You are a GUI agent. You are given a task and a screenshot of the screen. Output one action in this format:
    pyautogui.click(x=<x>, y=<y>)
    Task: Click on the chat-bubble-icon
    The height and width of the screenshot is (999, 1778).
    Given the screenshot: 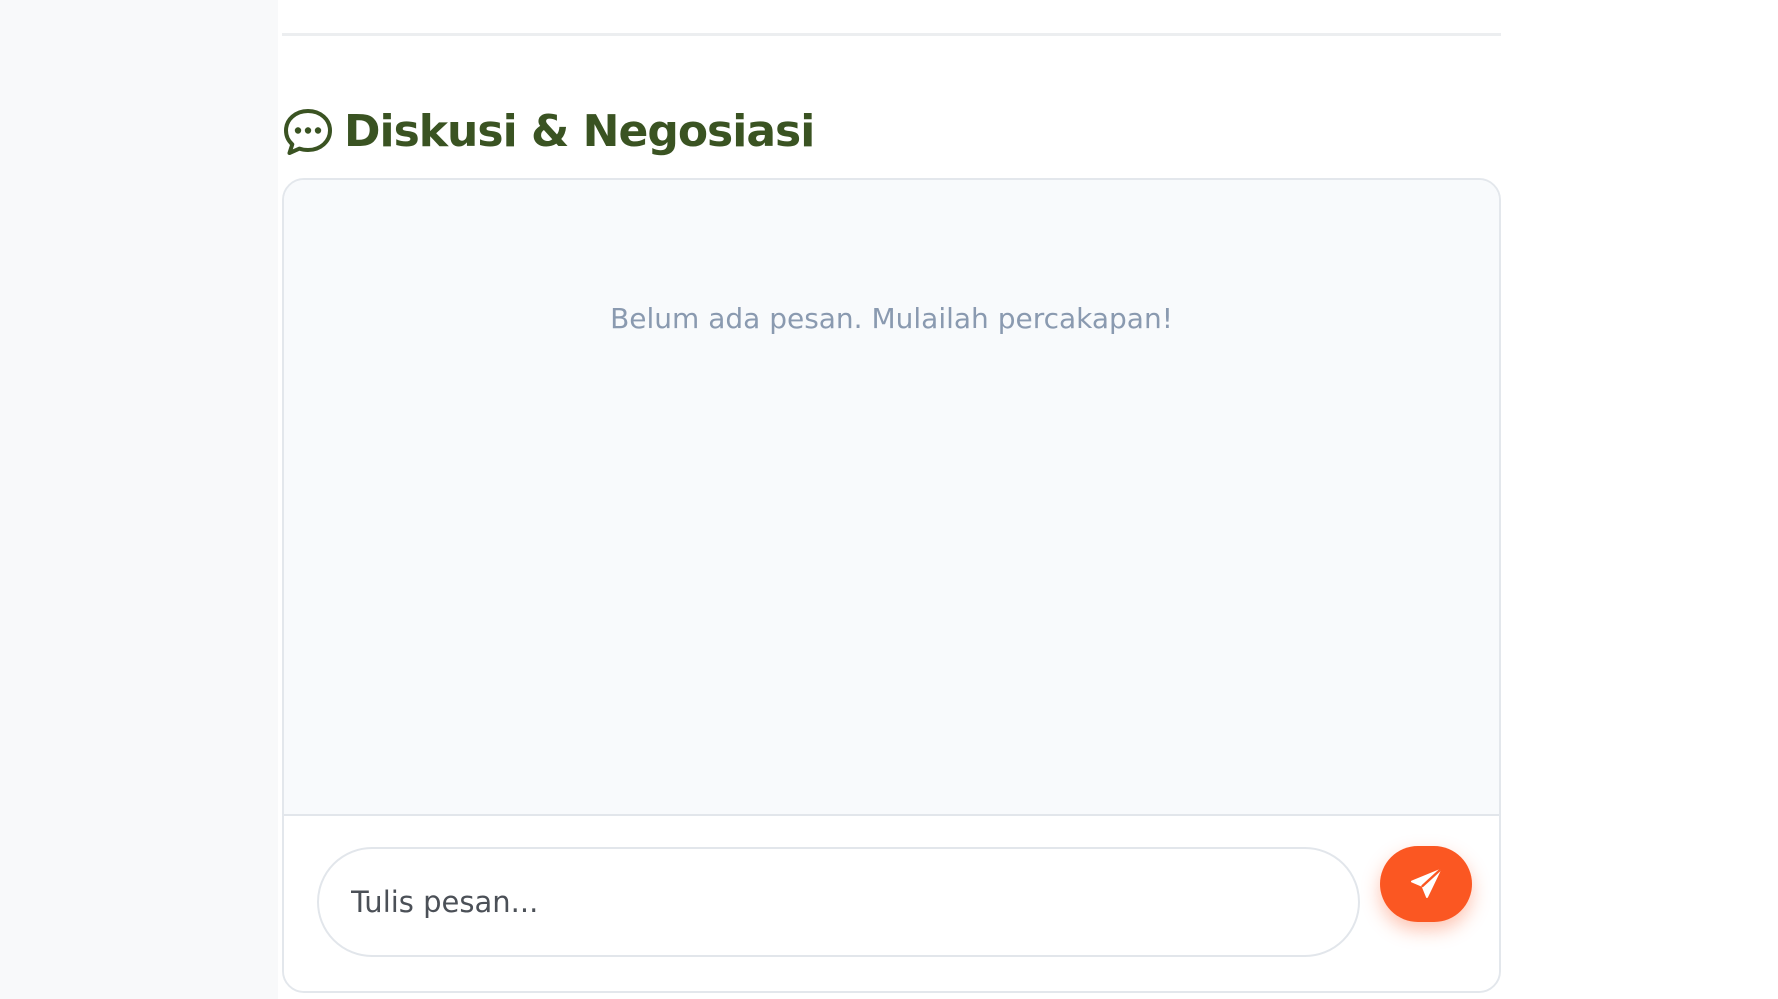 What is the action you would take?
    pyautogui.click(x=308, y=132)
    